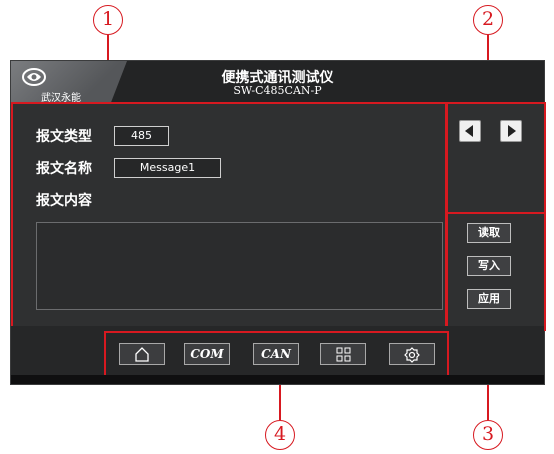 This screenshot has height=454, width=554. I want to click on callout-4: 4, so click(280, 435).